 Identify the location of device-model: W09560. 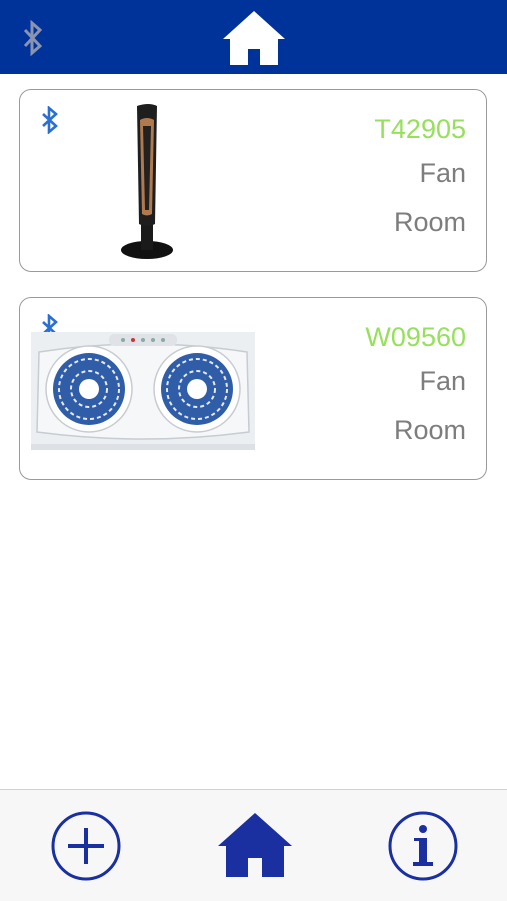
(415, 337).